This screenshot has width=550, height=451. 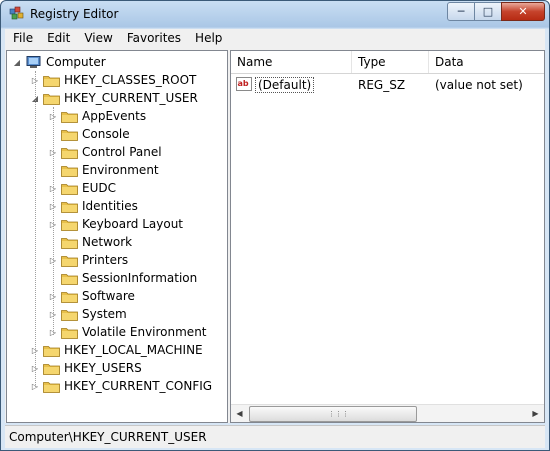 I want to click on maximize-icon: □, so click(x=488, y=11).